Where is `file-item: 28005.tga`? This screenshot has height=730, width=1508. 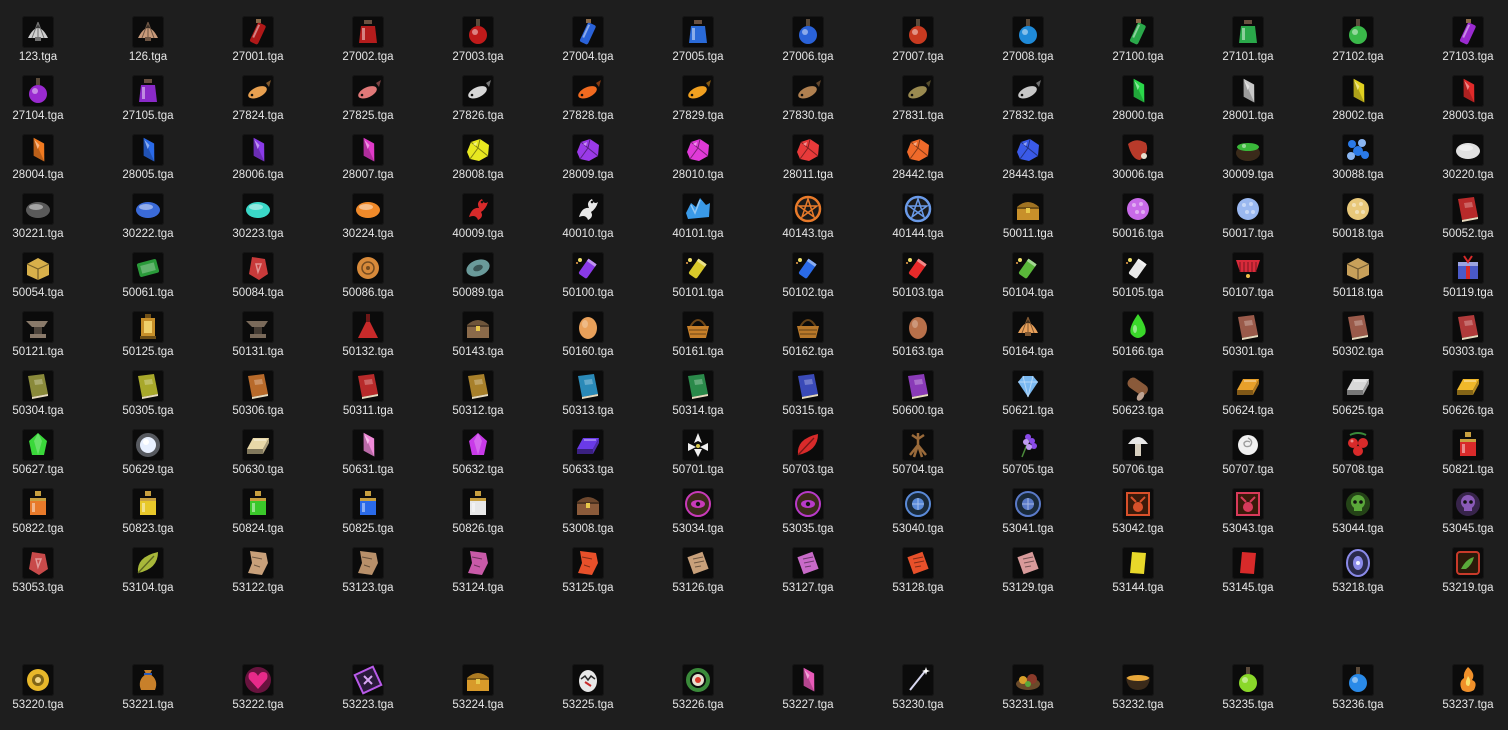 file-item: 28005.tga is located at coordinates (147, 163).